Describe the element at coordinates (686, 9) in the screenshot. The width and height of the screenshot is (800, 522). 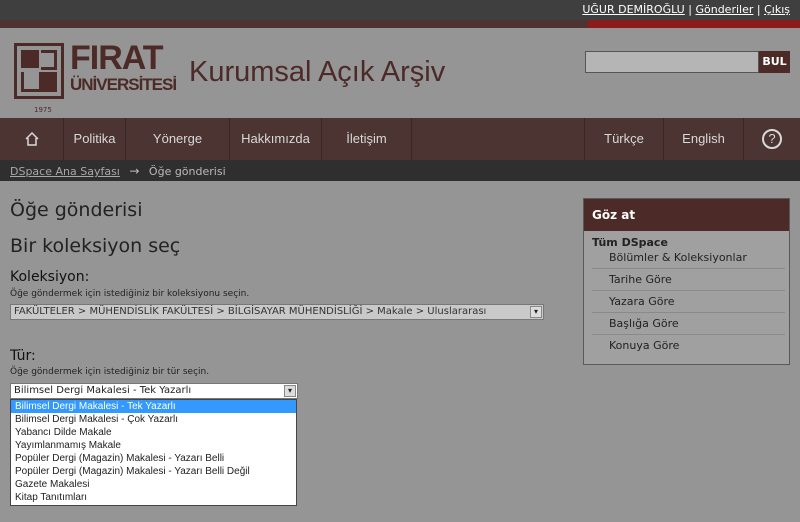
I see `user-links: UĞUR DEMİROĞLU | Gönderiler | Çıkış` at that location.